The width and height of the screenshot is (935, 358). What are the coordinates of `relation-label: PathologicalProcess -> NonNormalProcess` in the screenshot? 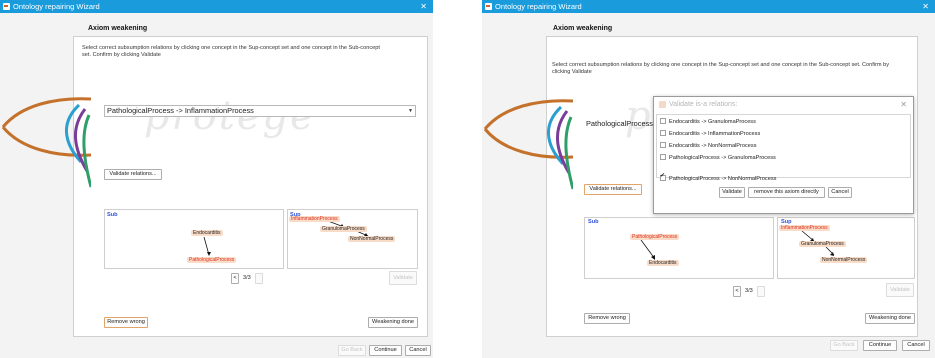 It's located at (723, 179).